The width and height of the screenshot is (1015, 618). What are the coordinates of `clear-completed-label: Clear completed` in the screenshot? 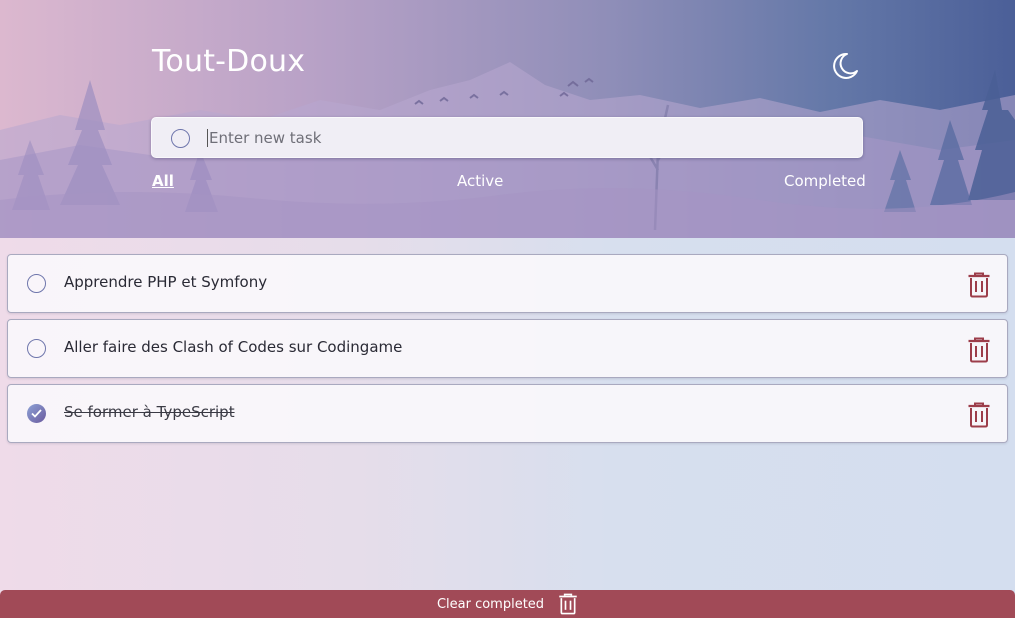 It's located at (490, 604).